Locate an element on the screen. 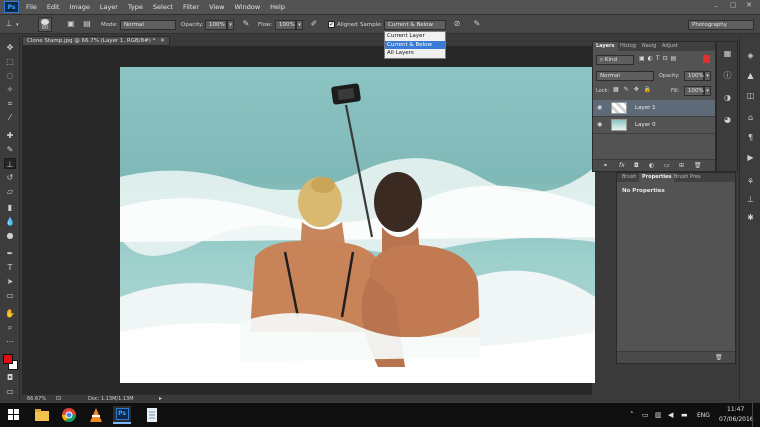  notifications-icon: ▭ is located at coordinates (645, 415).